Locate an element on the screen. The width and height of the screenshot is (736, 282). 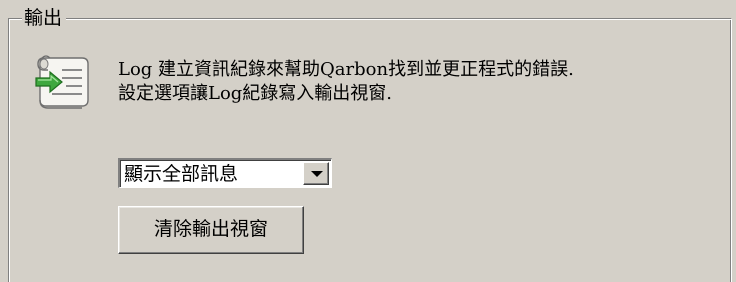
scroll-with-arrow-icon is located at coordinates (63, 81).